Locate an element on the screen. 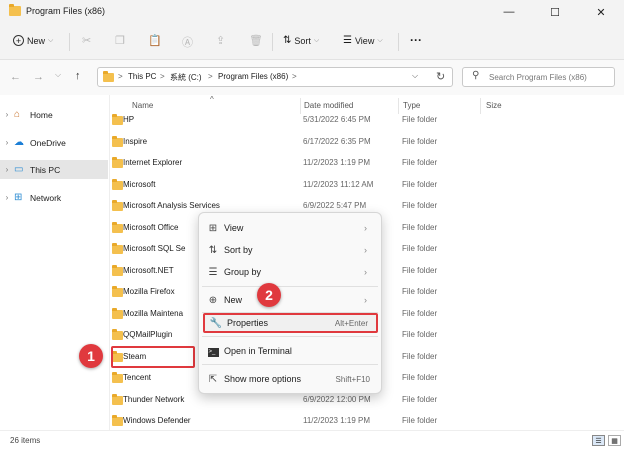  address-dropdown-icon: ⌵ is located at coordinates (415, 76).